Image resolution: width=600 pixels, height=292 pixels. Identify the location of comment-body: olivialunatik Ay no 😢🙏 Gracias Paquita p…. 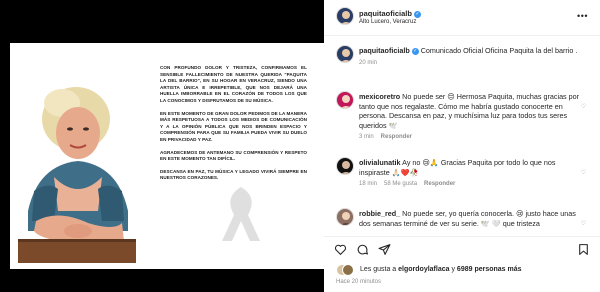
(472, 174).